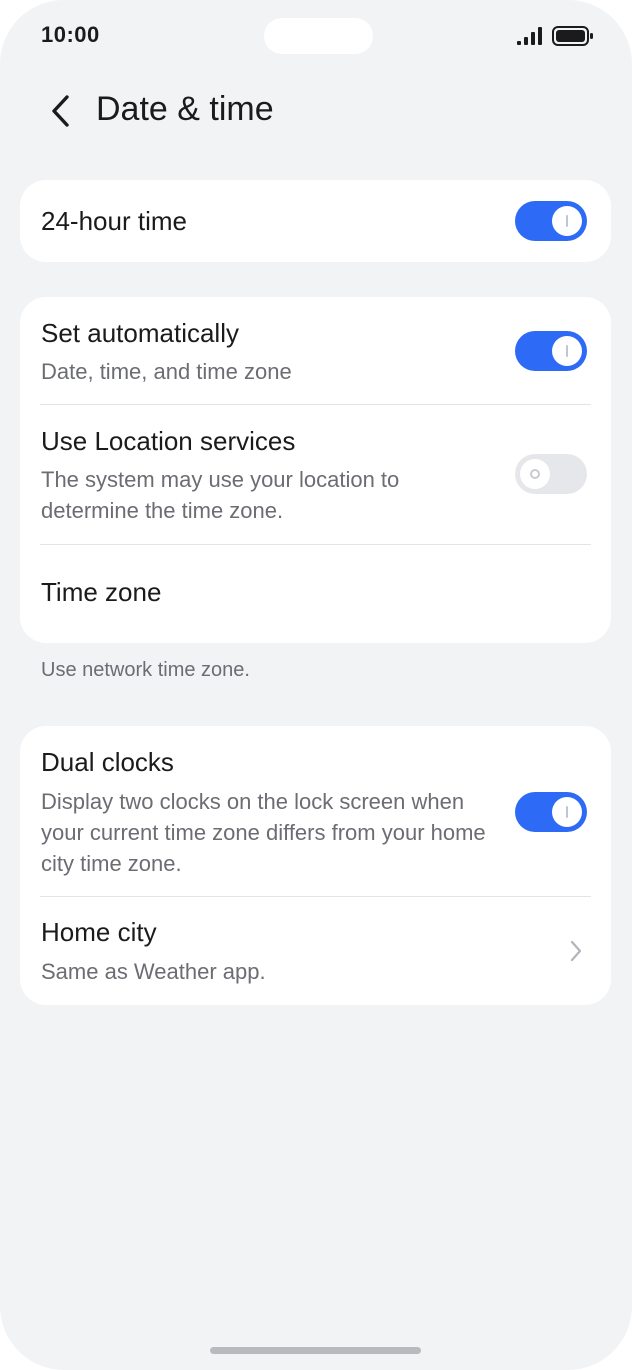 This screenshot has height=1370, width=632. Describe the element at coordinates (315, 951) in the screenshot. I see `row-home-city: Home city Same as Weather app.` at that location.